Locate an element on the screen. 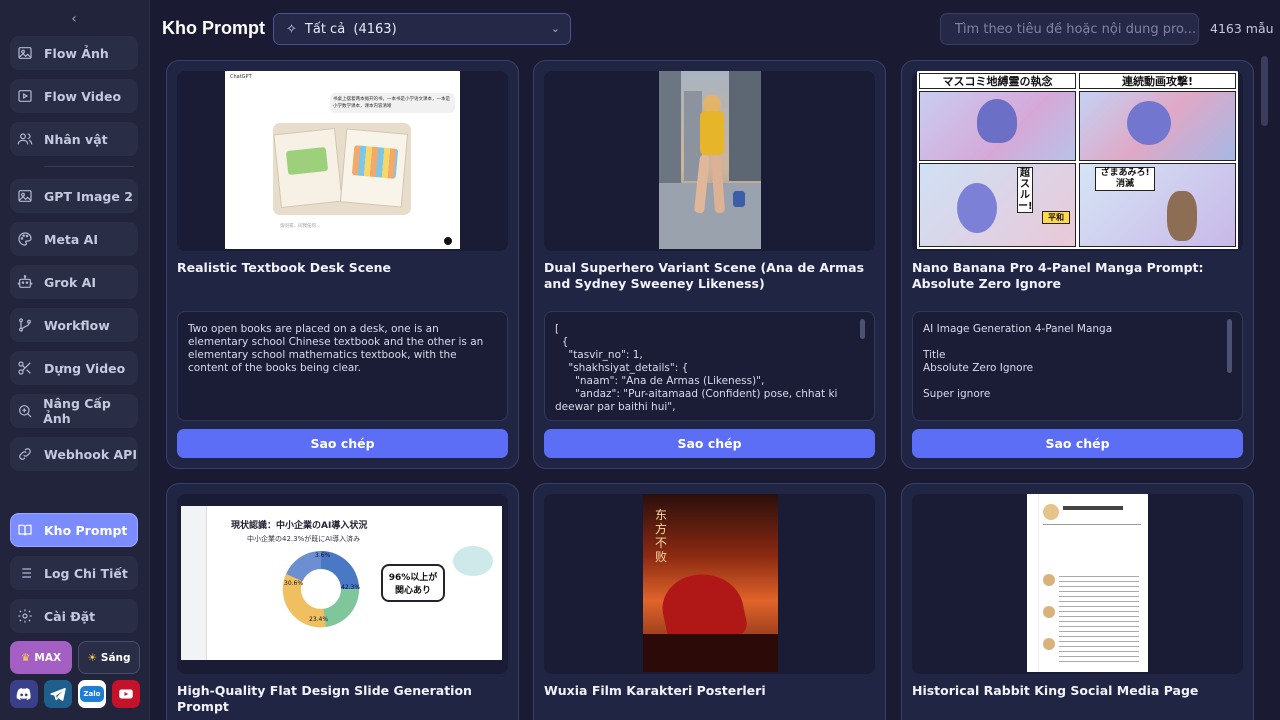  card-title: Wuxia Film Karakteri Posterleri is located at coordinates (655, 690).